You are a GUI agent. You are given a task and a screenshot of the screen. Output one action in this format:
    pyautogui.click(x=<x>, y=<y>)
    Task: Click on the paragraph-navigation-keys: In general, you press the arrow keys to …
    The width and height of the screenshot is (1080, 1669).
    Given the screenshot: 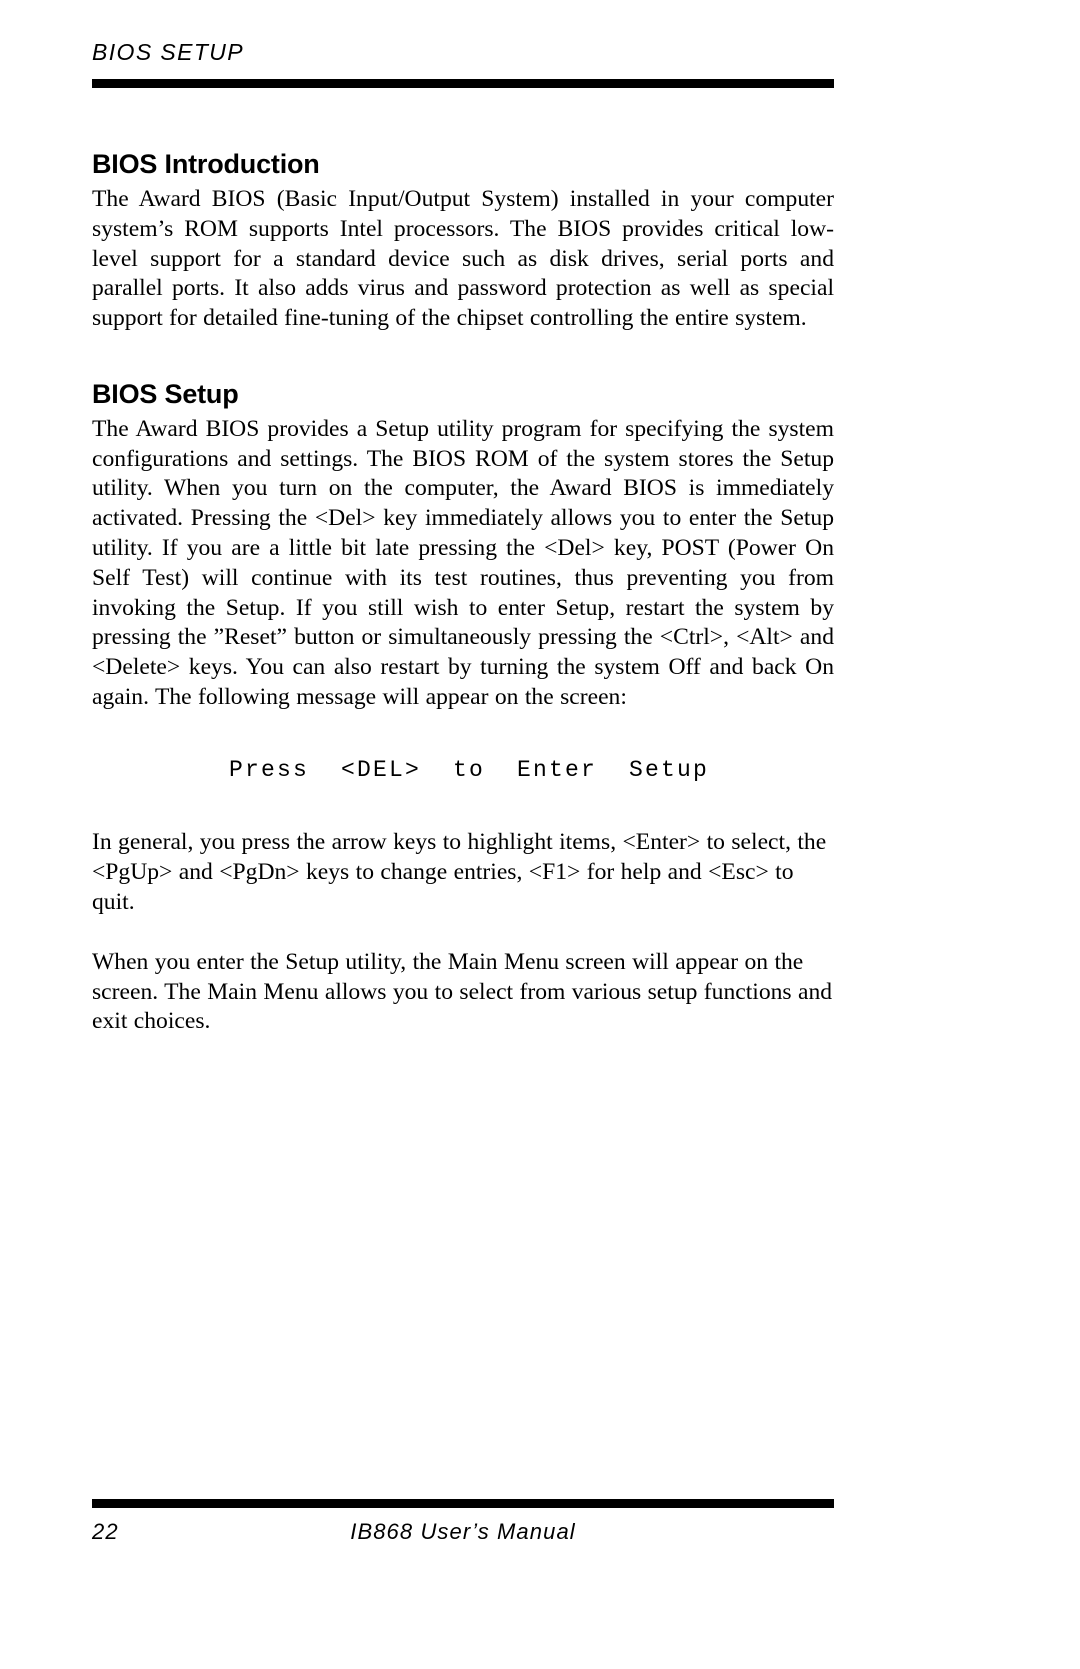 What is the action you would take?
    pyautogui.click(x=459, y=872)
    